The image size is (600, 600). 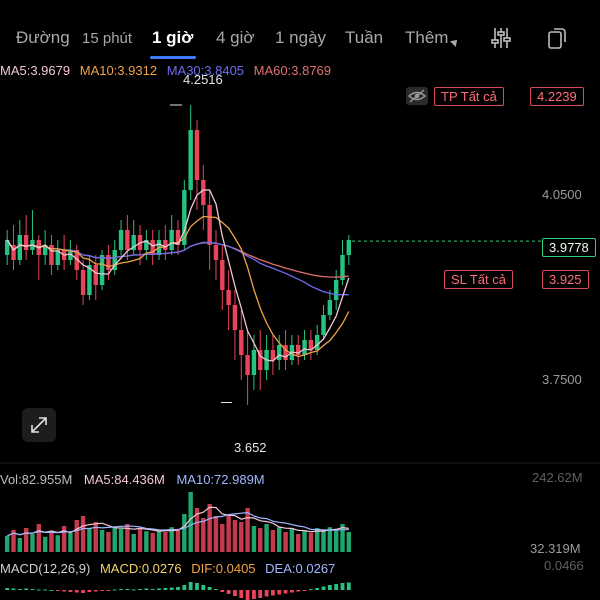 I want to click on volume-ma5: MA5:84.436M, so click(x=124, y=479).